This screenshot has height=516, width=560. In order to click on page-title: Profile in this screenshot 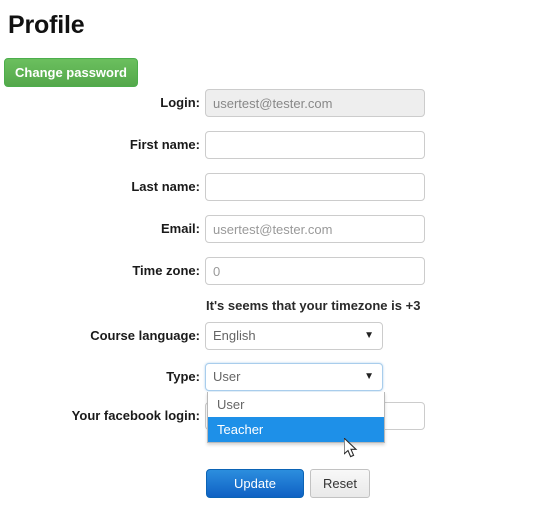, I will do `click(46, 25)`.